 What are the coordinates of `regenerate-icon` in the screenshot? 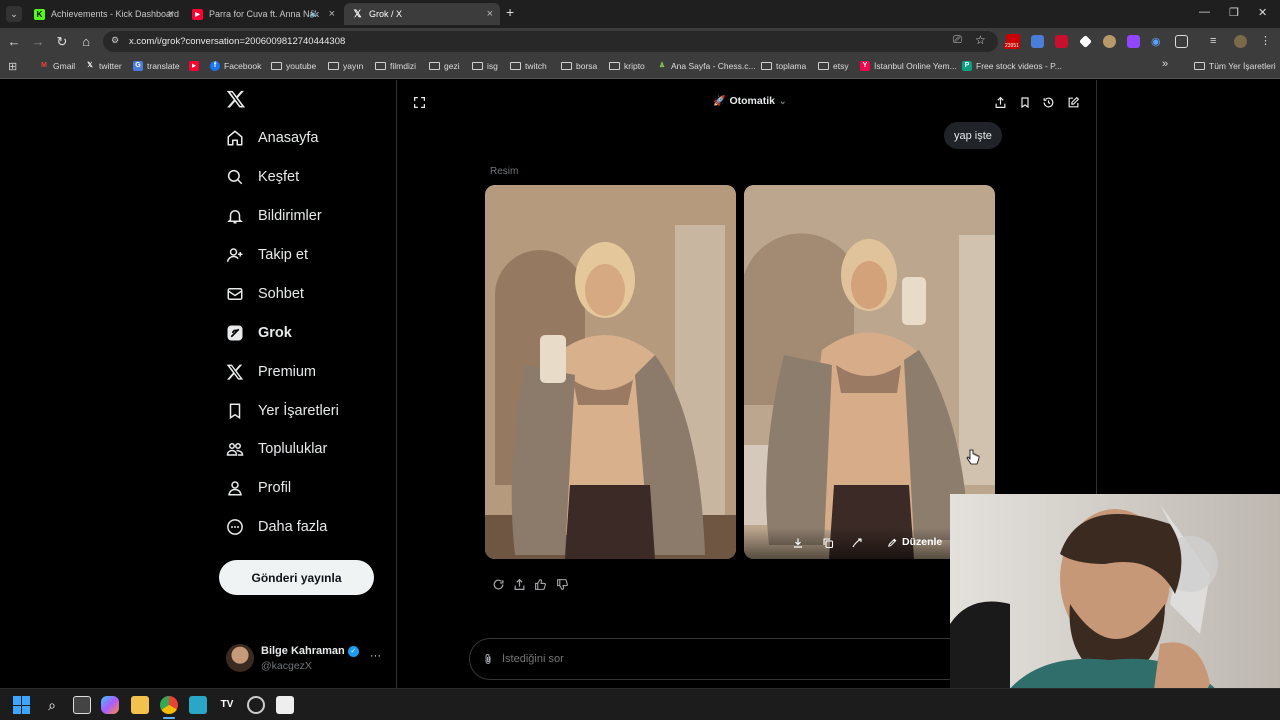 It's located at (499, 585).